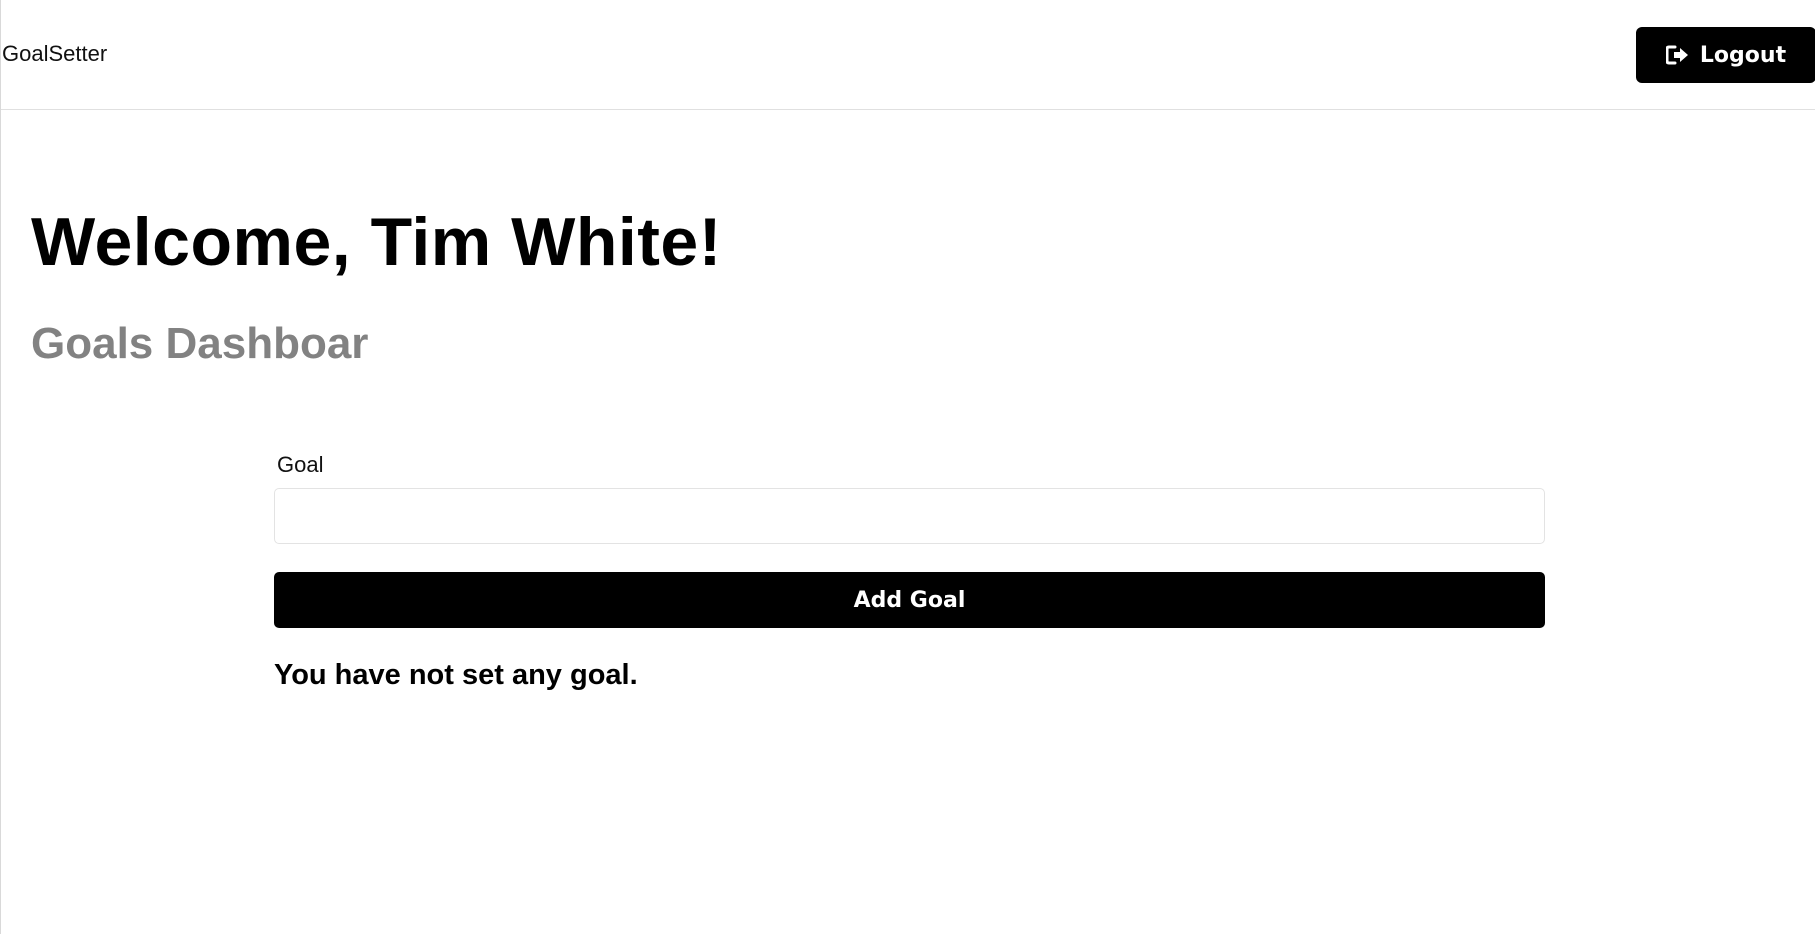 This screenshot has height=934, width=1815. What do you see at coordinates (1677, 55) in the screenshot?
I see `sign-out-icon` at bounding box center [1677, 55].